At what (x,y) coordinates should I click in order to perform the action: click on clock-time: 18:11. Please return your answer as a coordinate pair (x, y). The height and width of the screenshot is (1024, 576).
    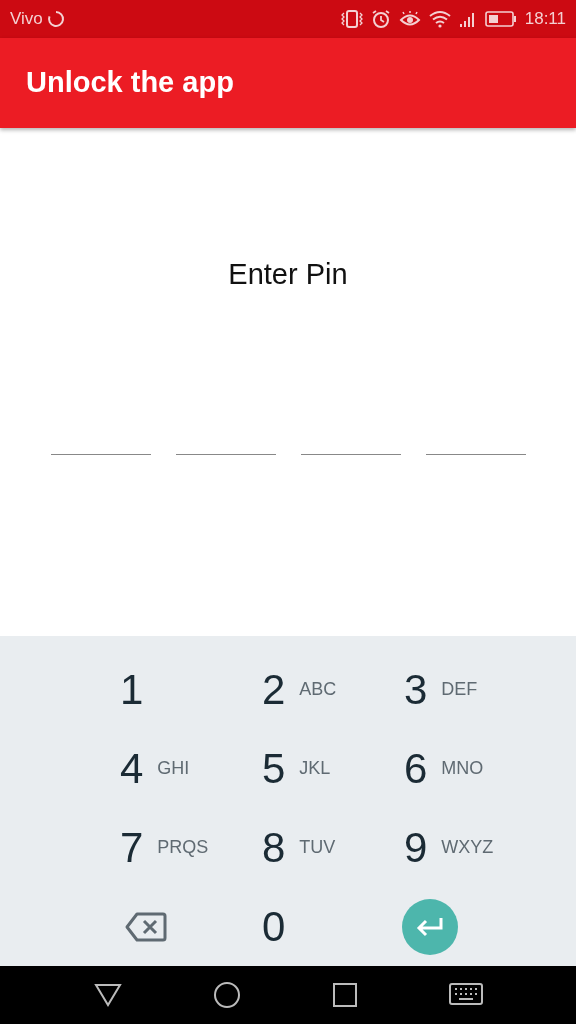
    Looking at the image, I should click on (545, 19).